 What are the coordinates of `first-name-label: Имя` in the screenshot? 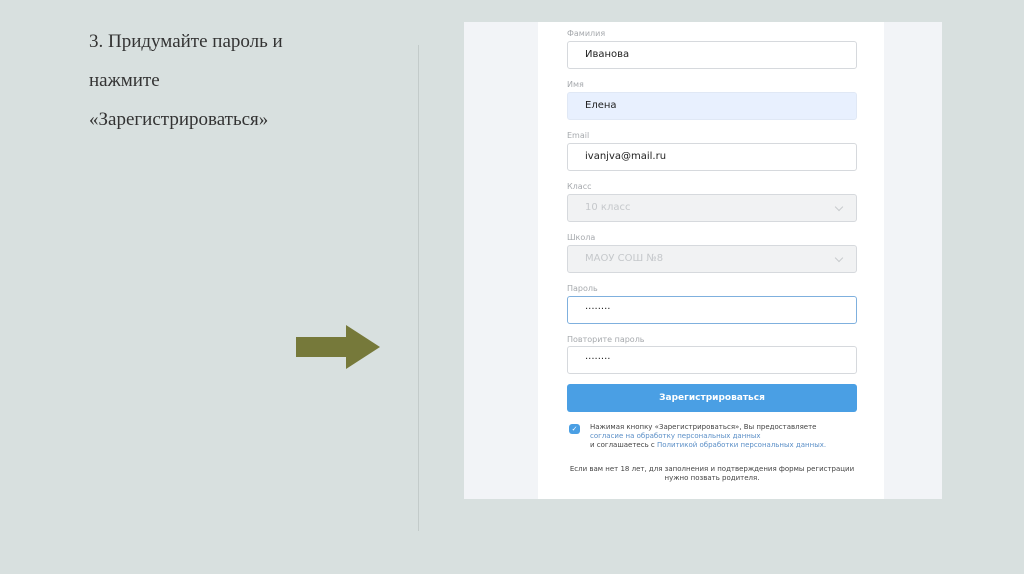 It's located at (575, 84).